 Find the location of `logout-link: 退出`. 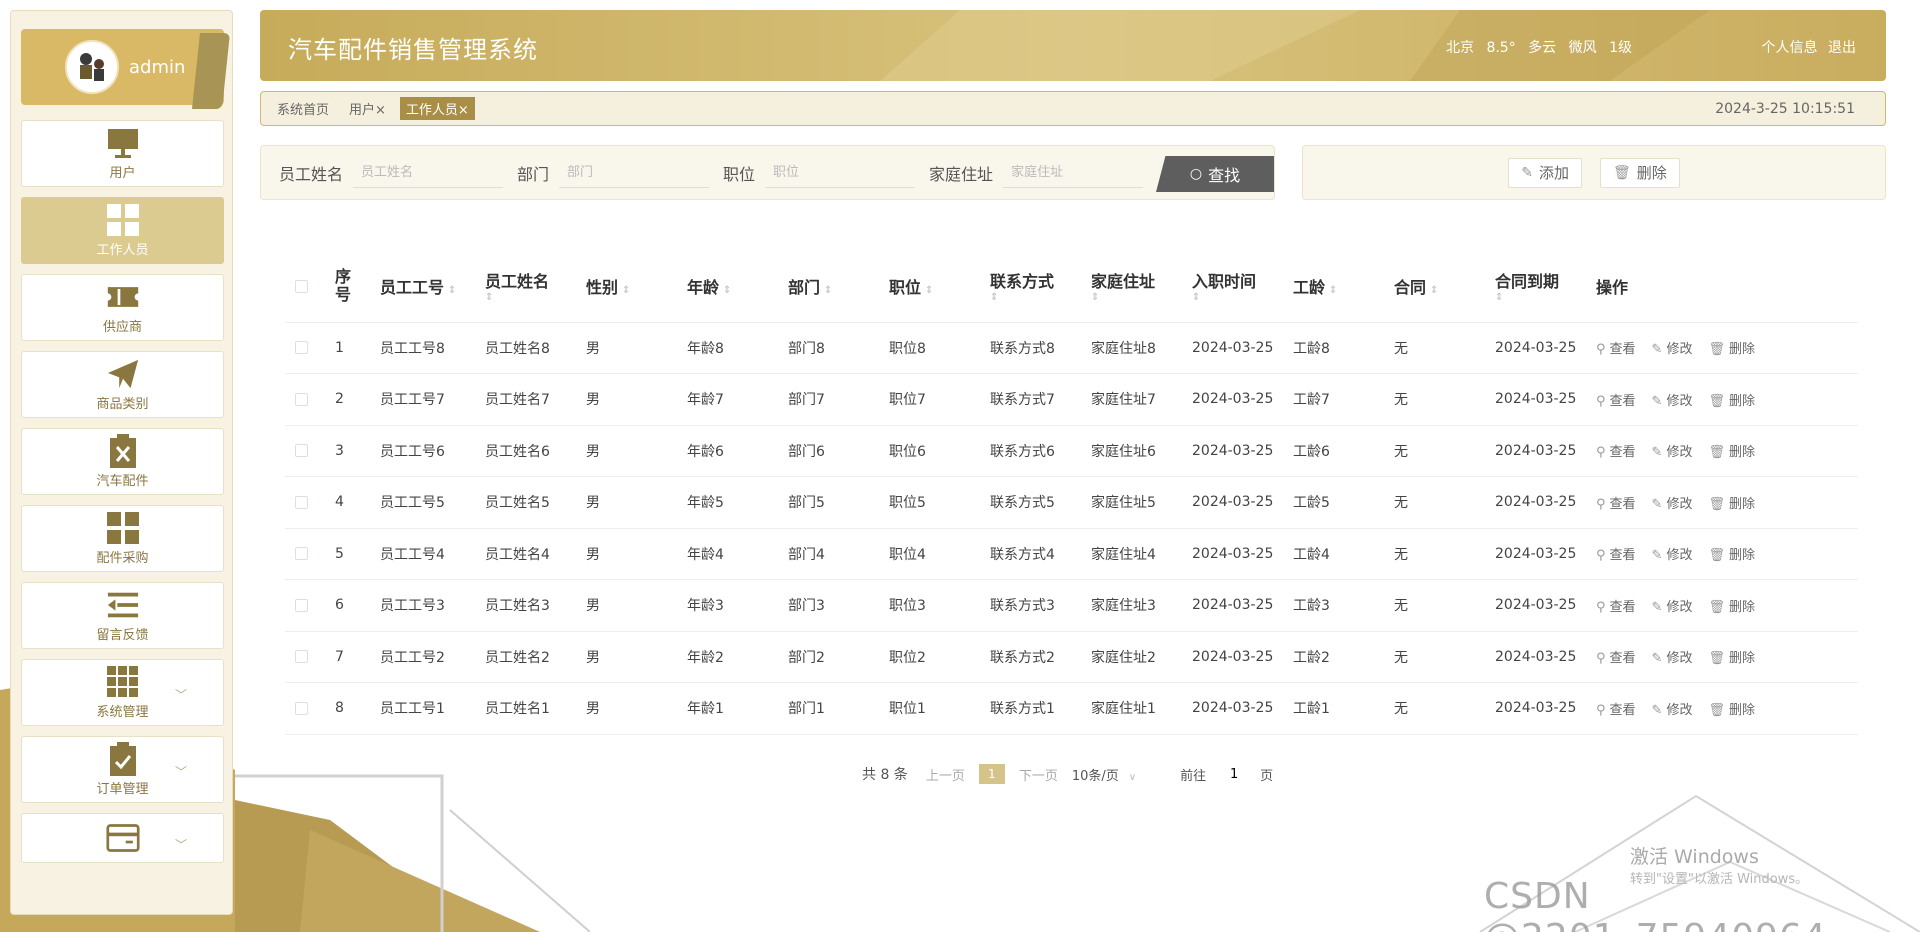

logout-link: 退出 is located at coordinates (1842, 48).